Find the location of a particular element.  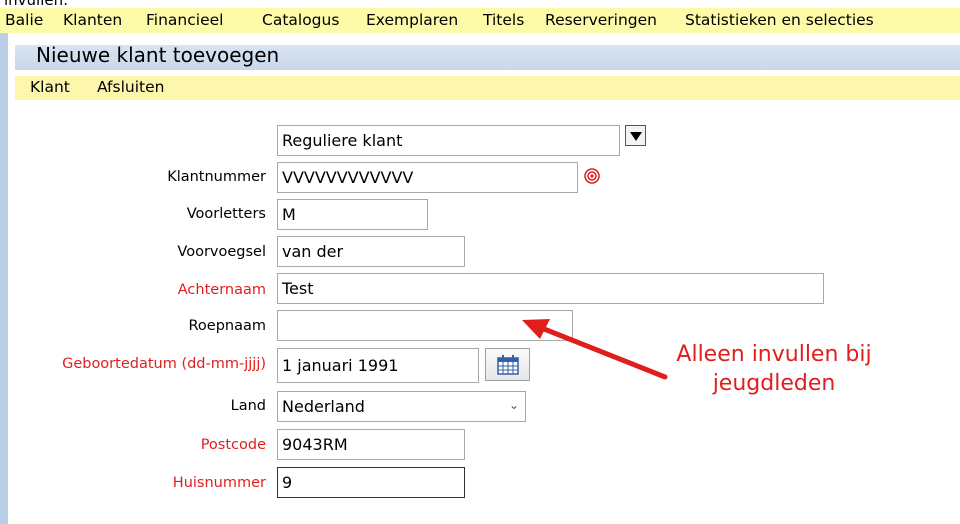

menu-item-balie: Balie is located at coordinates (24, 20).